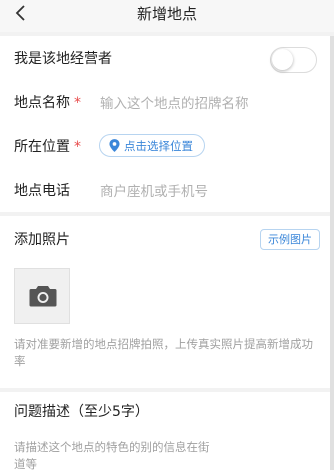 This screenshot has height=470, width=334. I want to click on photo-hint: 请对准要新增的地点招牌拍照，上传真实照片提高新增成功率, so click(163, 352).